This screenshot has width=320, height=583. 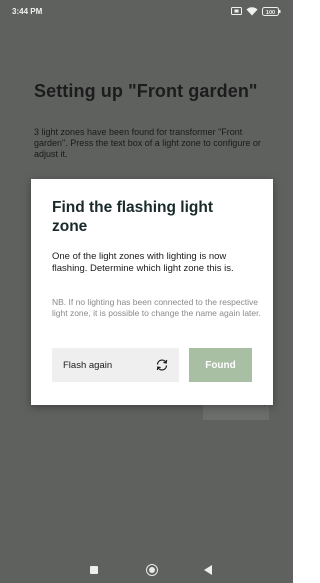 I want to click on battery-icon: 100, so click(x=271, y=11).